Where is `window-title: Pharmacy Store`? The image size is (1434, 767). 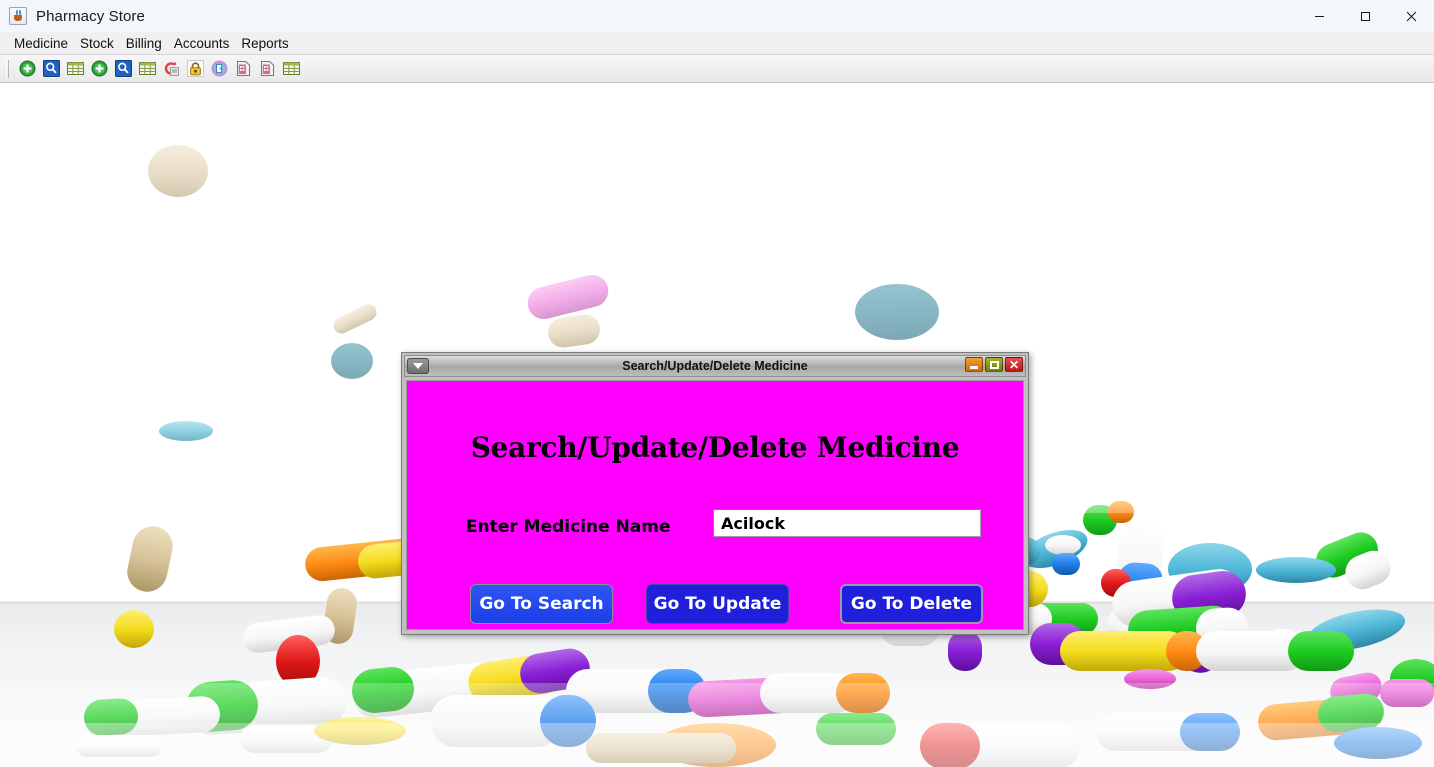 window-title: Pharmacy Store is located at coordinates (90, 16).